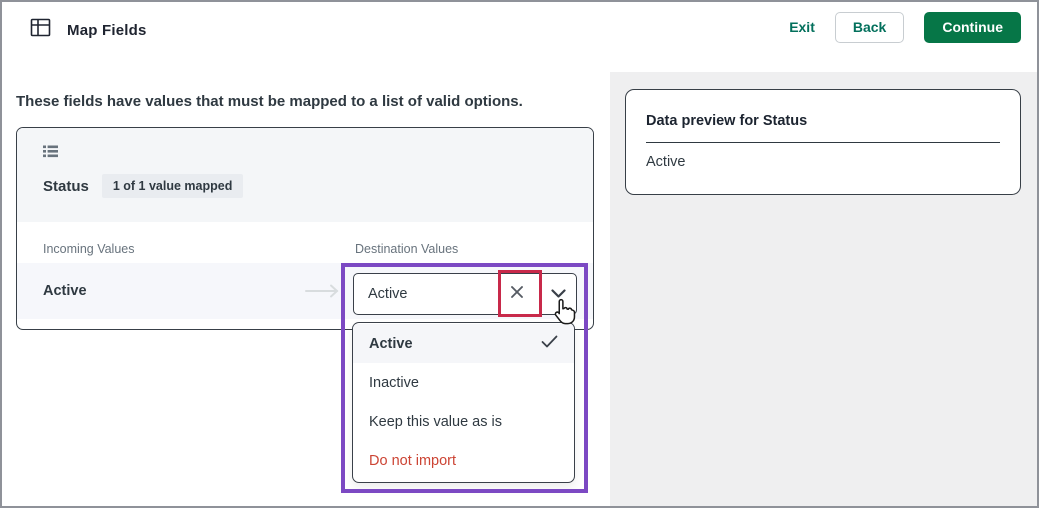 This screenshot has height=508, width=1039. Describe the element at coordinates (463, 460) in the screenshot. I see `dropdown-option-do-not-import: Do not import` at that location.